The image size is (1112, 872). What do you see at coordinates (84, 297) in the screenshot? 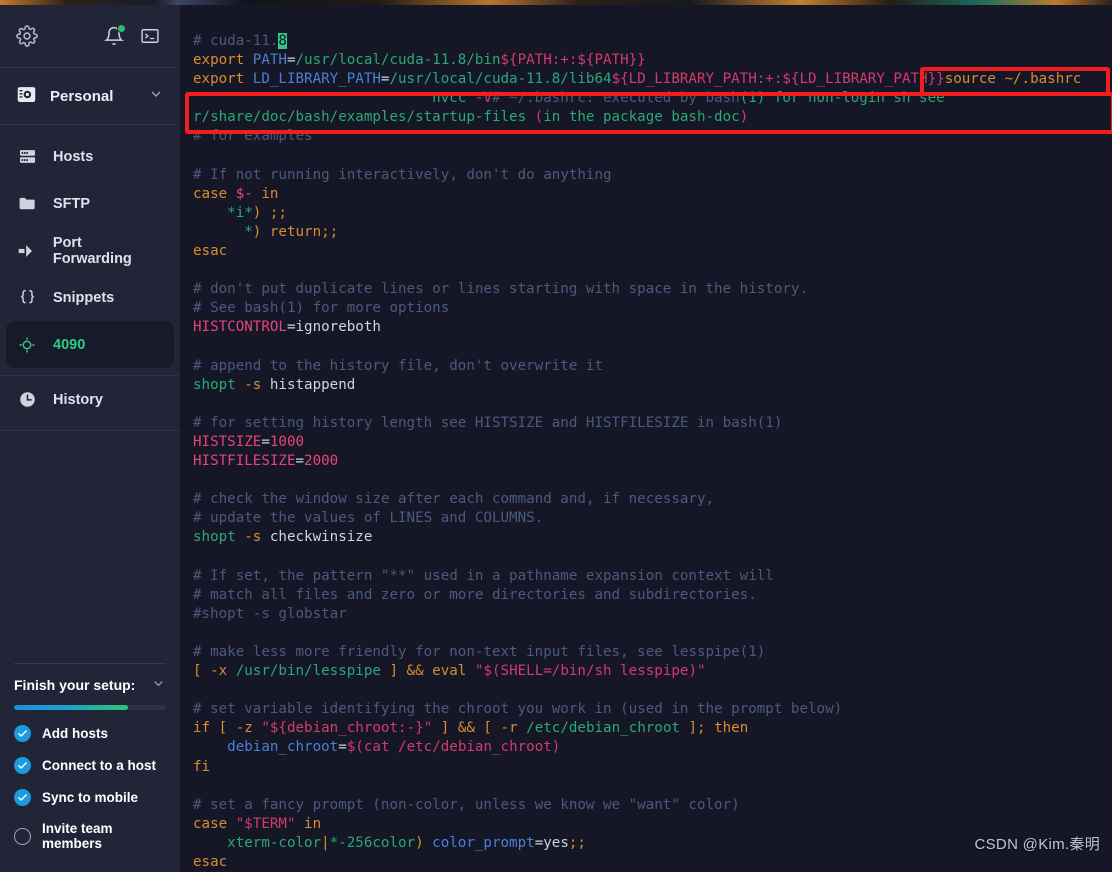
I see `sidebar-item-label: Snippets` at bounding box center [84, 297].